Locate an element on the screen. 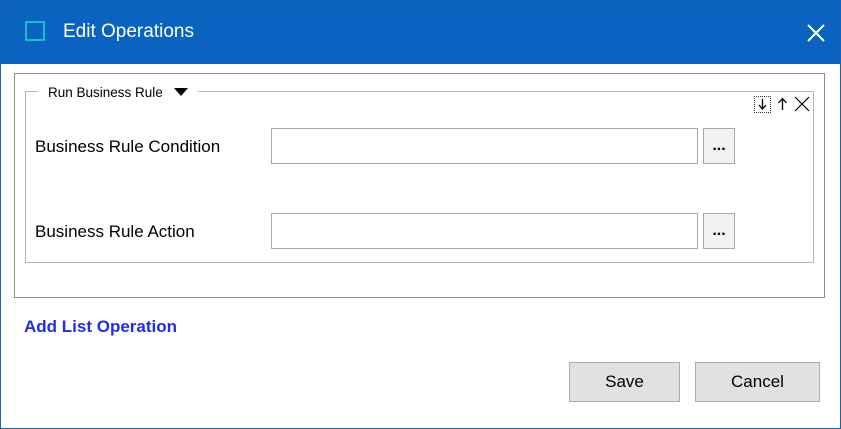 The height and width of the screenshot is (429, 841). business-rule-action-input is located at coordinates (484, 231).